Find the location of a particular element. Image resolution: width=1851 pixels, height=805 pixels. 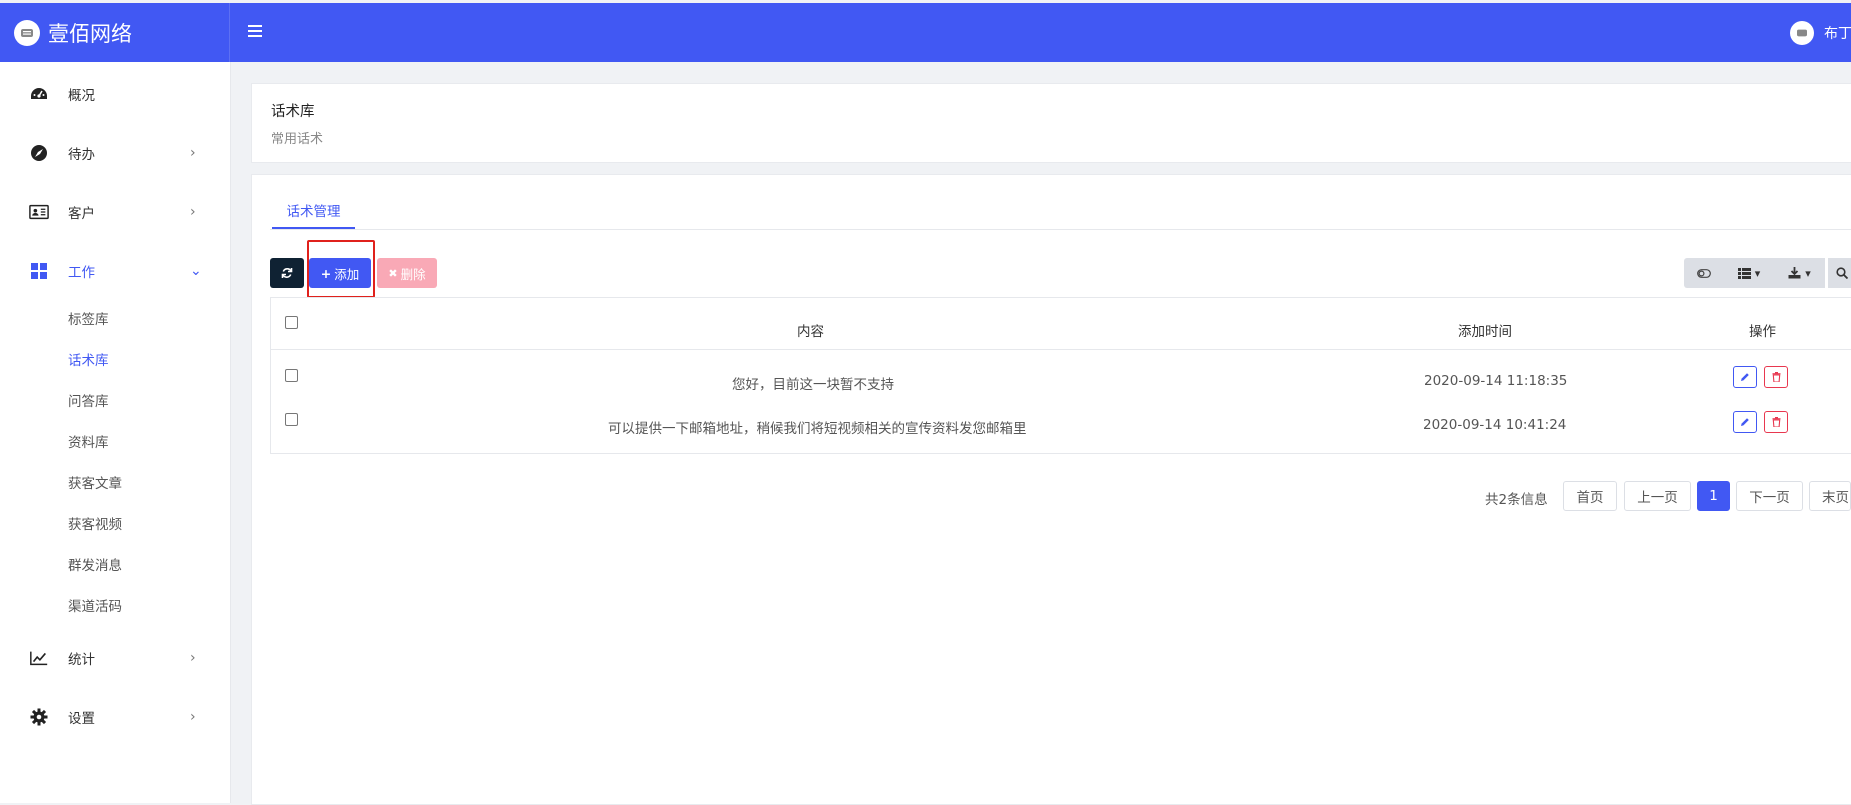

add-button: + 添加 is located at coordinates (340, 273).